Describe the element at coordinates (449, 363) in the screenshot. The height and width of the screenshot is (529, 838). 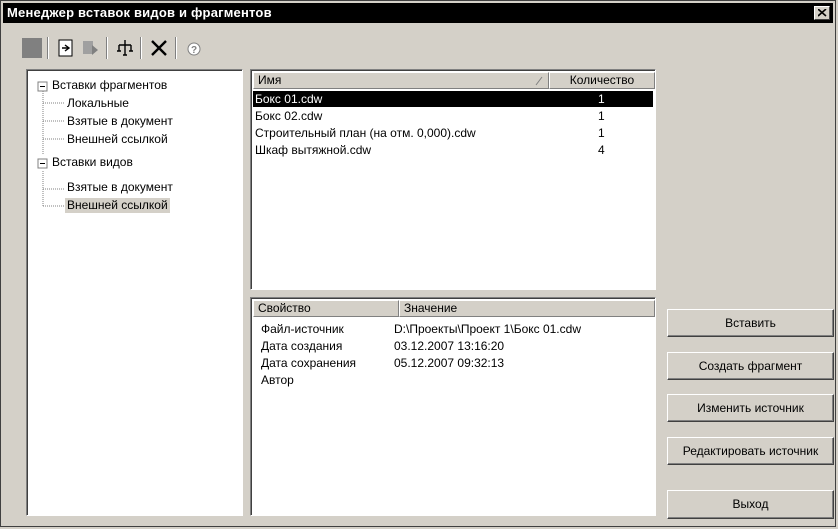
I see `property-value: 05.12.2007 09:32:13` at that location.